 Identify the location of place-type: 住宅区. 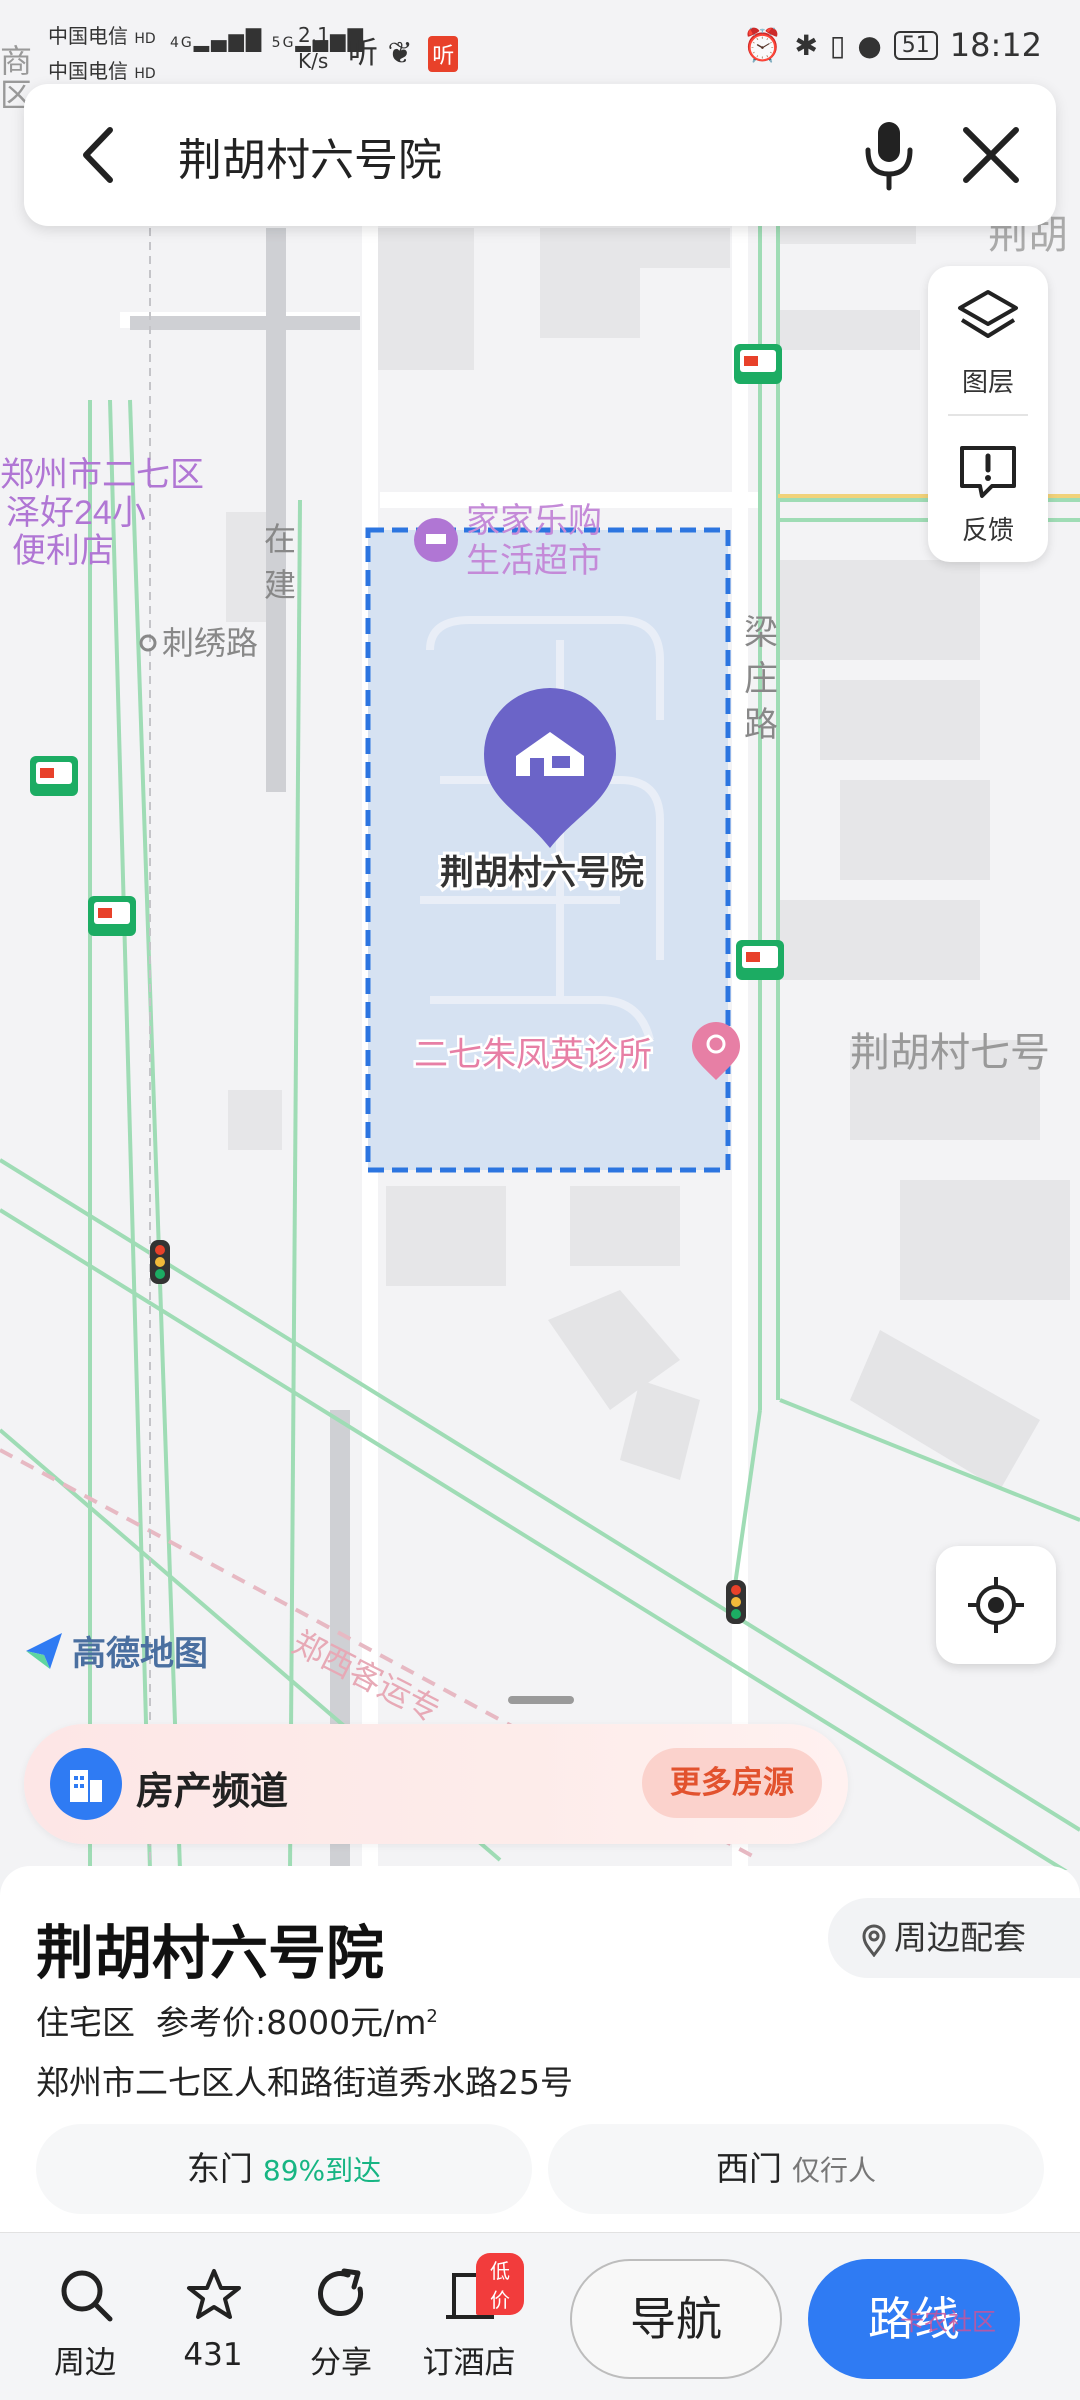
(85, 2022).